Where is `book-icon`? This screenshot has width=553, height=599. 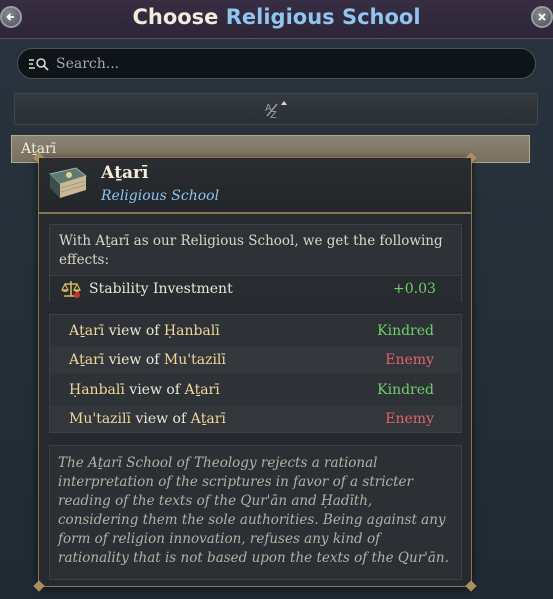 book-icon is located at coordinates (68, 182).